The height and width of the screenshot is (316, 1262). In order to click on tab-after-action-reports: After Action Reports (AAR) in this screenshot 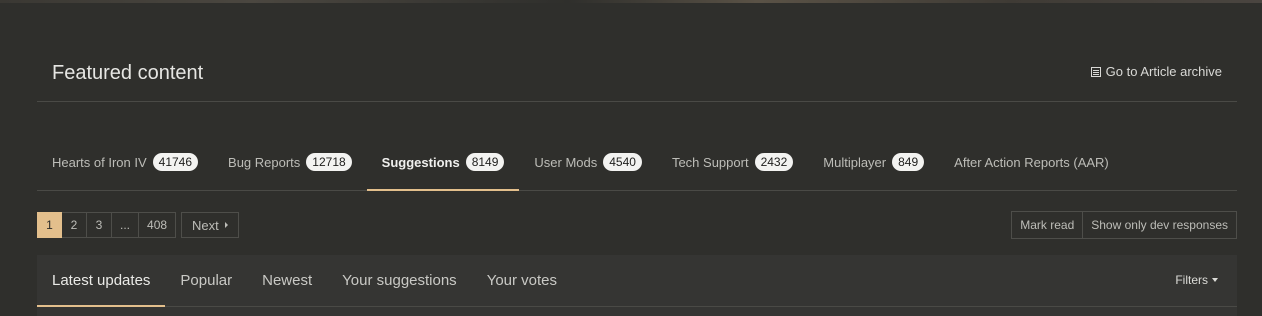, I will do `click(1031, 166)`.